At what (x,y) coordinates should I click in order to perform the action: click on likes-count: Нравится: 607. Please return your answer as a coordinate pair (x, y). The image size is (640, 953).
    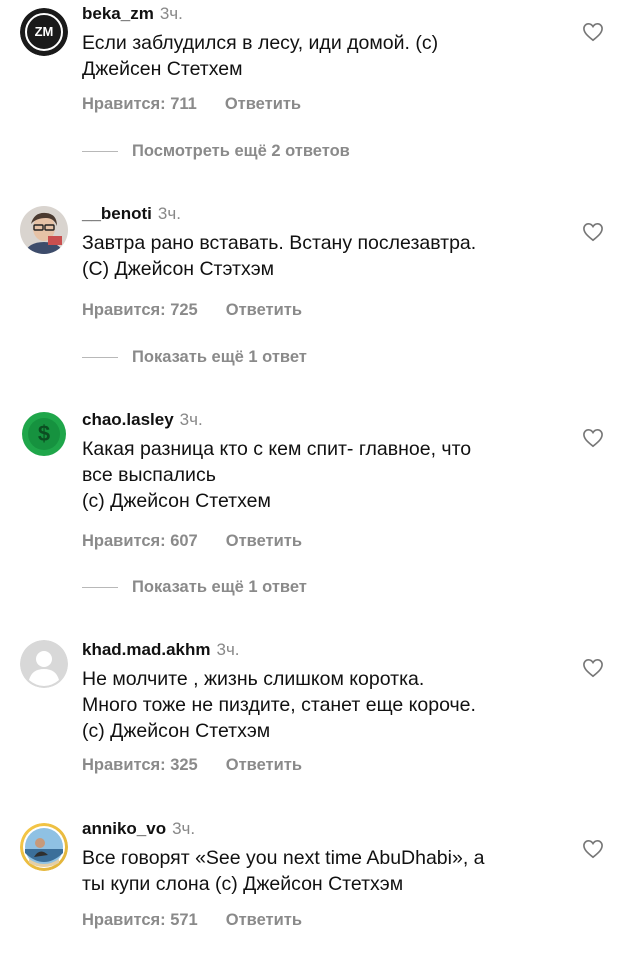
    Looking at the image, I should click on (140, 541).